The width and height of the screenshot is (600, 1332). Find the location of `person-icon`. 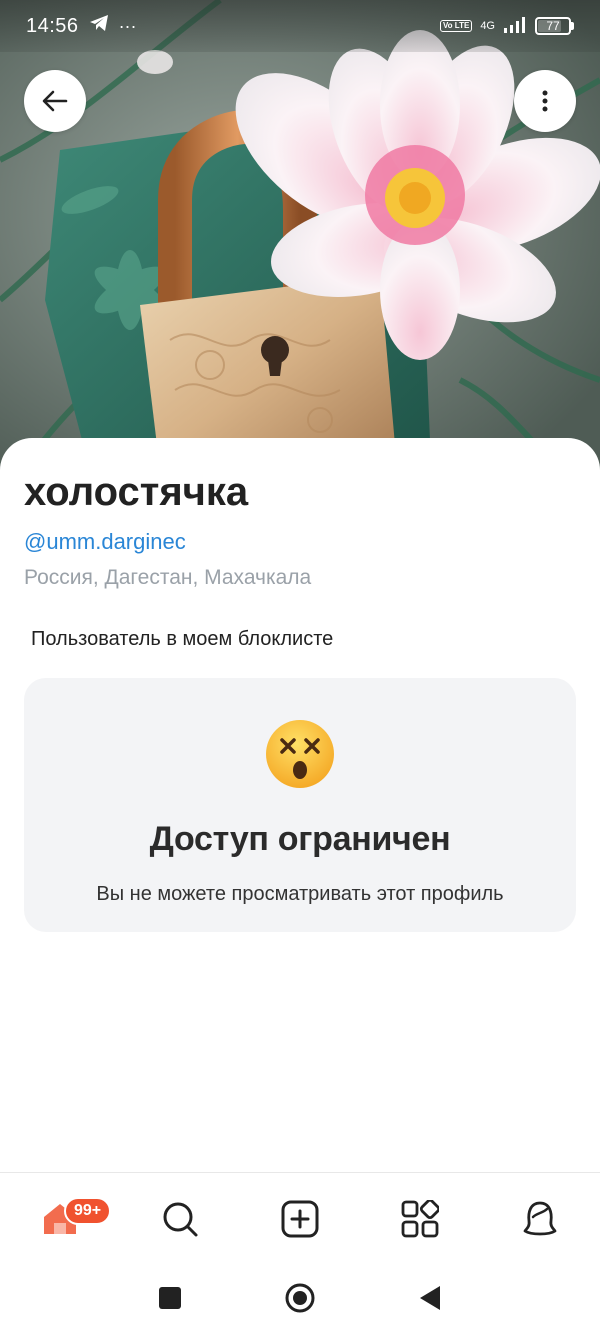

person-icon is located at coordinates (540, 1218).